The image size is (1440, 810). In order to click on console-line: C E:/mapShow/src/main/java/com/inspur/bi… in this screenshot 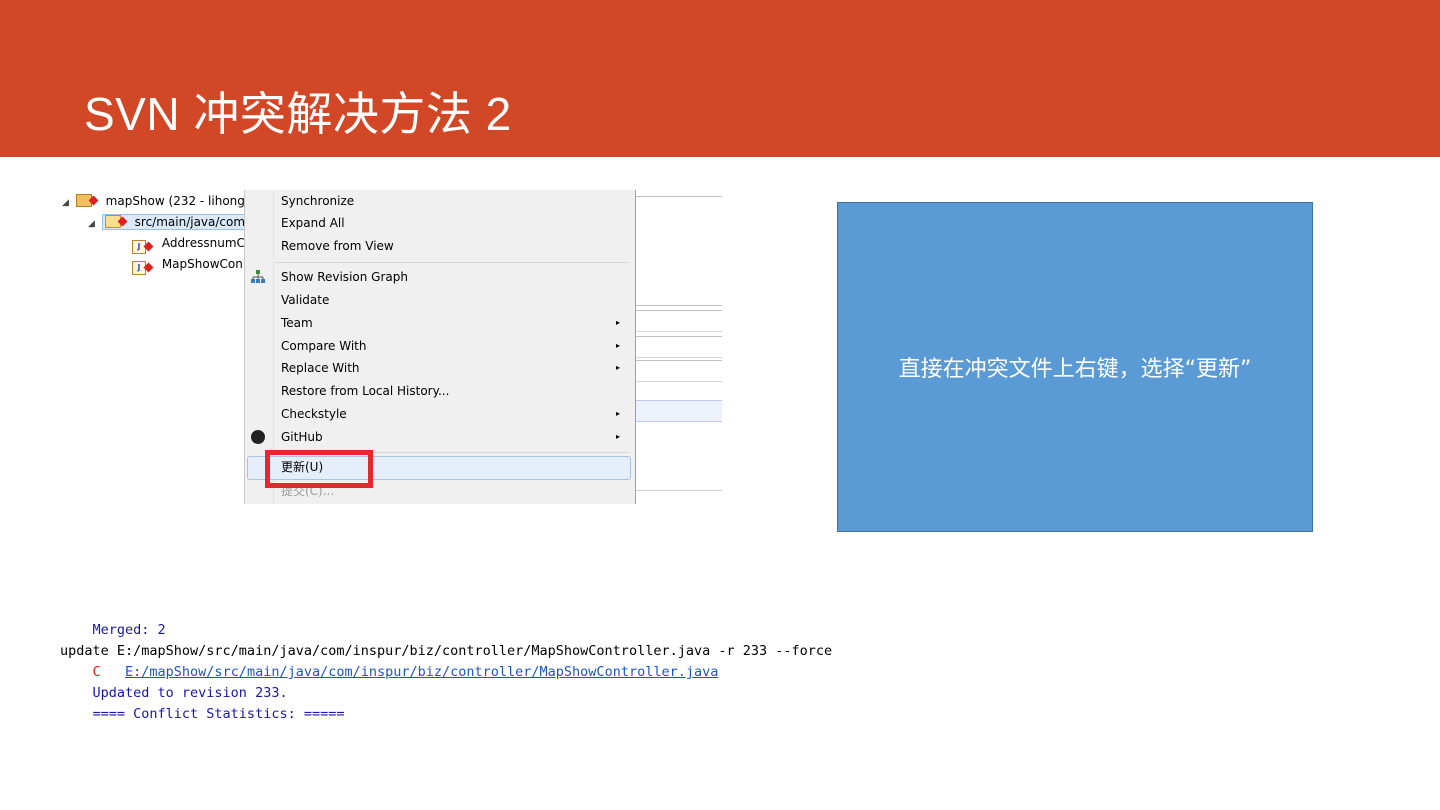, I will do `click(560, 672)`.